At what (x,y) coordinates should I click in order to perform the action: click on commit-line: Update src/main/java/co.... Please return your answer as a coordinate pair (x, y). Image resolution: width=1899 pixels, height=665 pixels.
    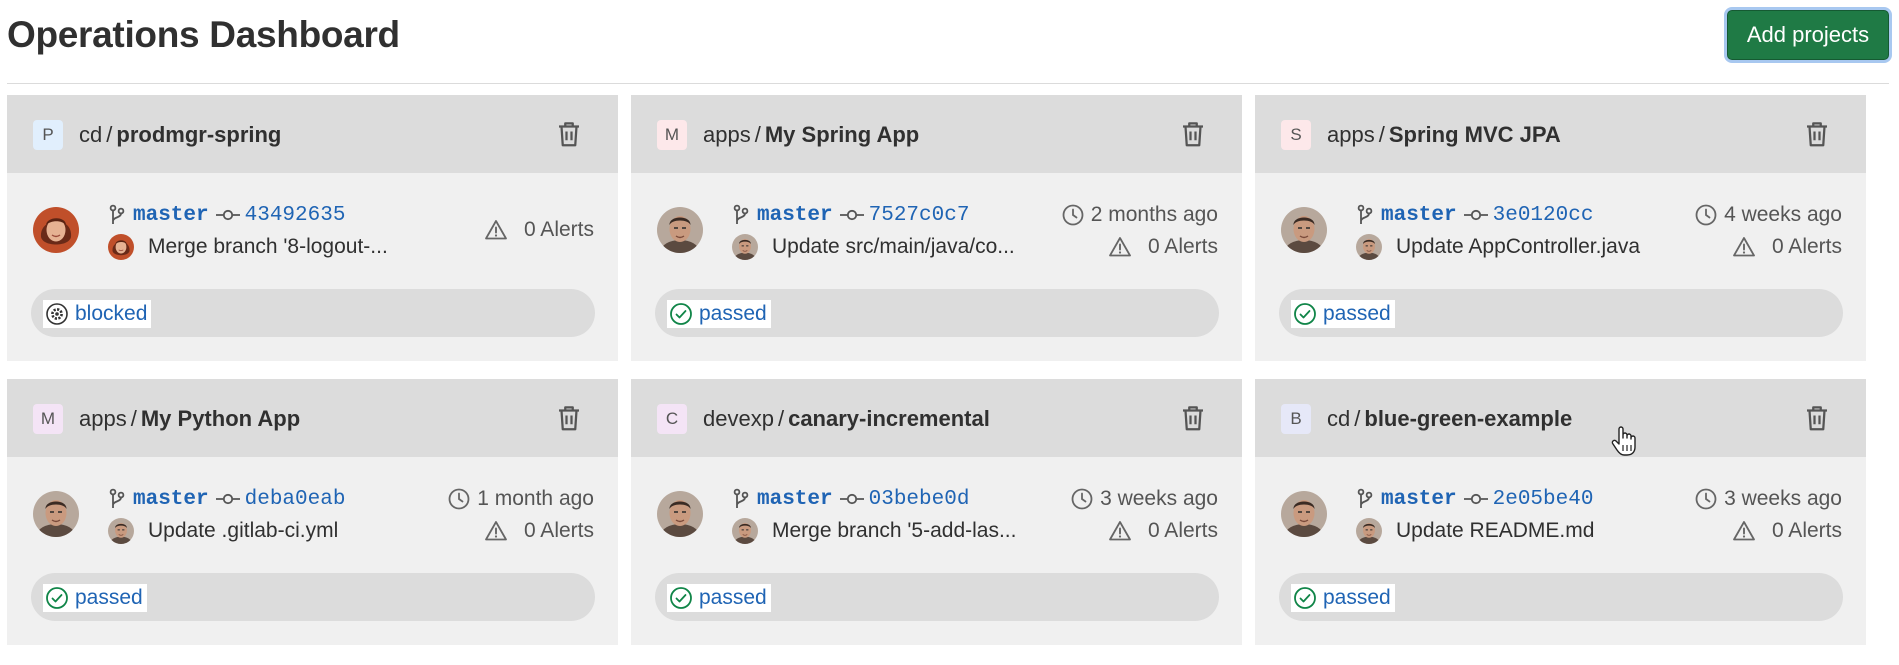
    Looking at the image, I should click on (873, 247).